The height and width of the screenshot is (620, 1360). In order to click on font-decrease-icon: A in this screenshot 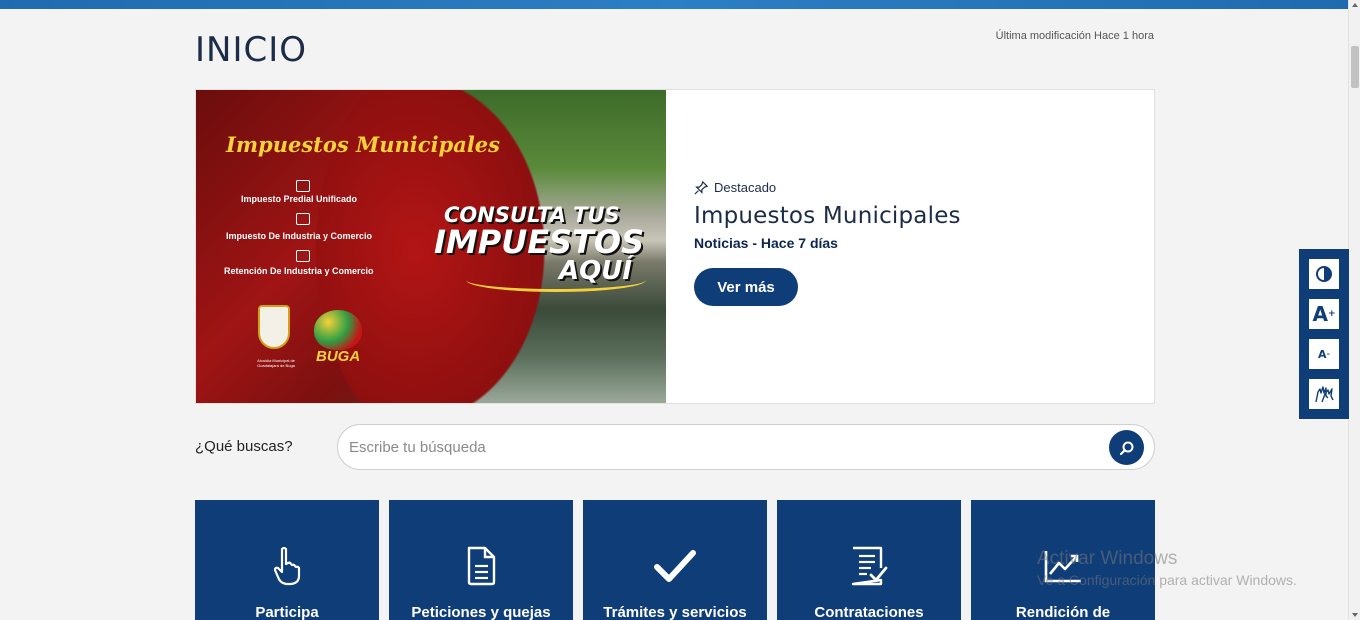, I will do `click(1322, 354)`.